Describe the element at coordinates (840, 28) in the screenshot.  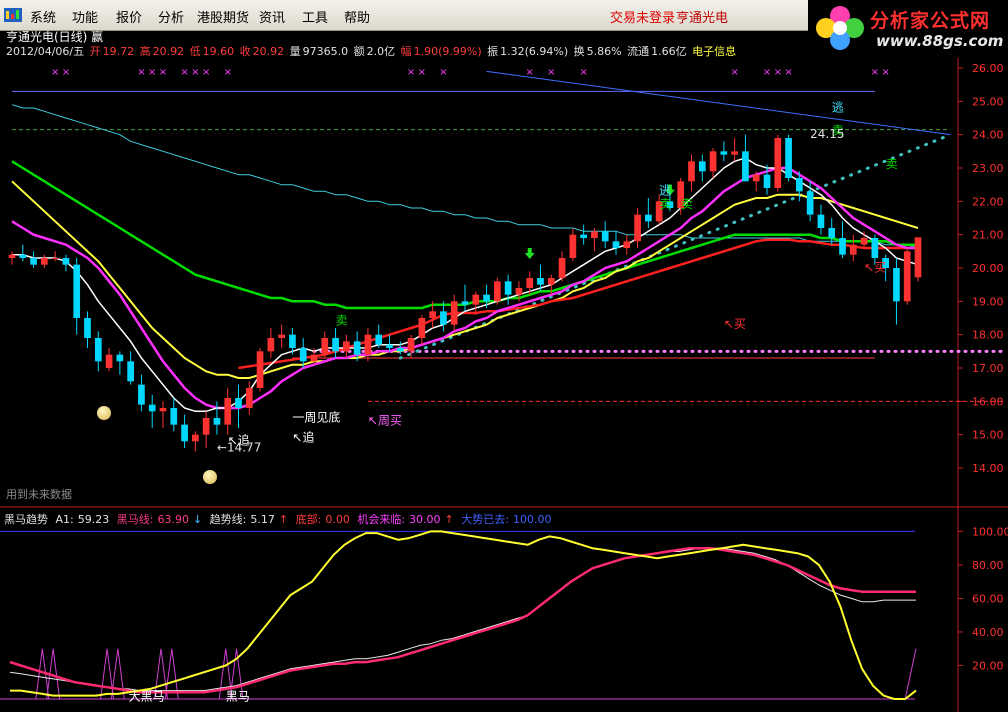
I see `flower-logo-icon` at that location.